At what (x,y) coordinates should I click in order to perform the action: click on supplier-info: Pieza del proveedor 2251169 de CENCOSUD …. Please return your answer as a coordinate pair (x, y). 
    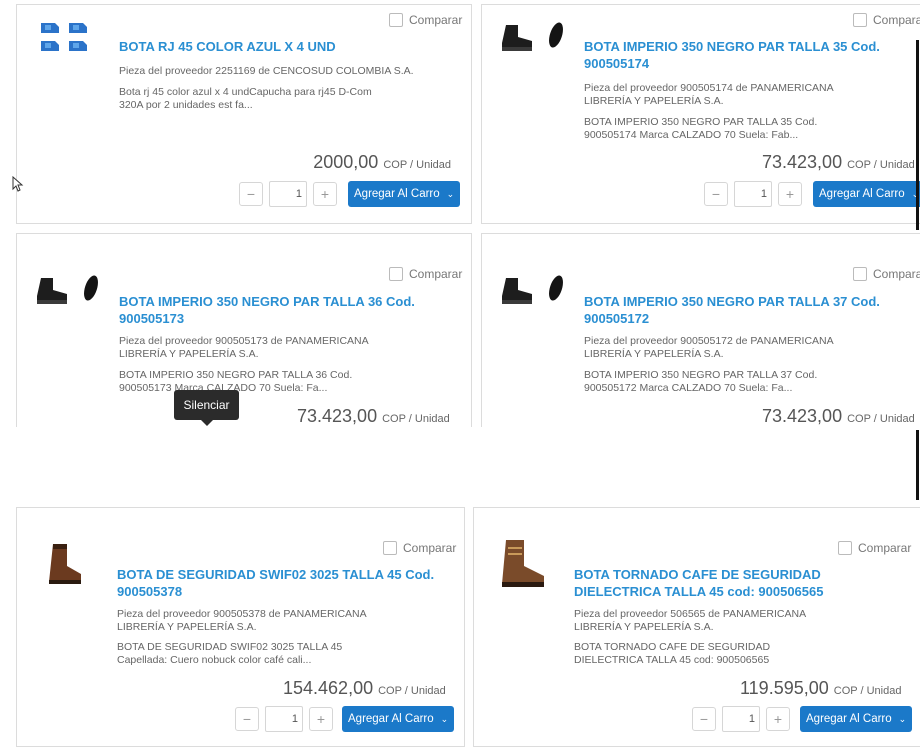
    Looking at the image, I should click on (266, 71).